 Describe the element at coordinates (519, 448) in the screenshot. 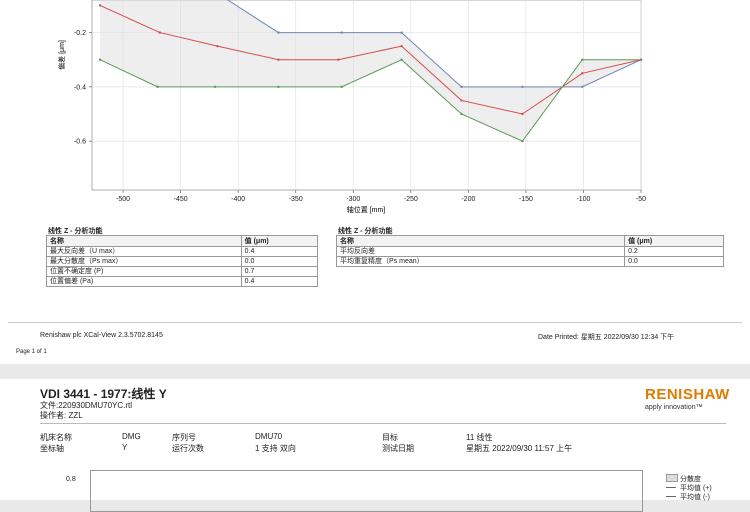

I see `test-date-value: 星期五 2022/09/30 11:57 上午` at that location.